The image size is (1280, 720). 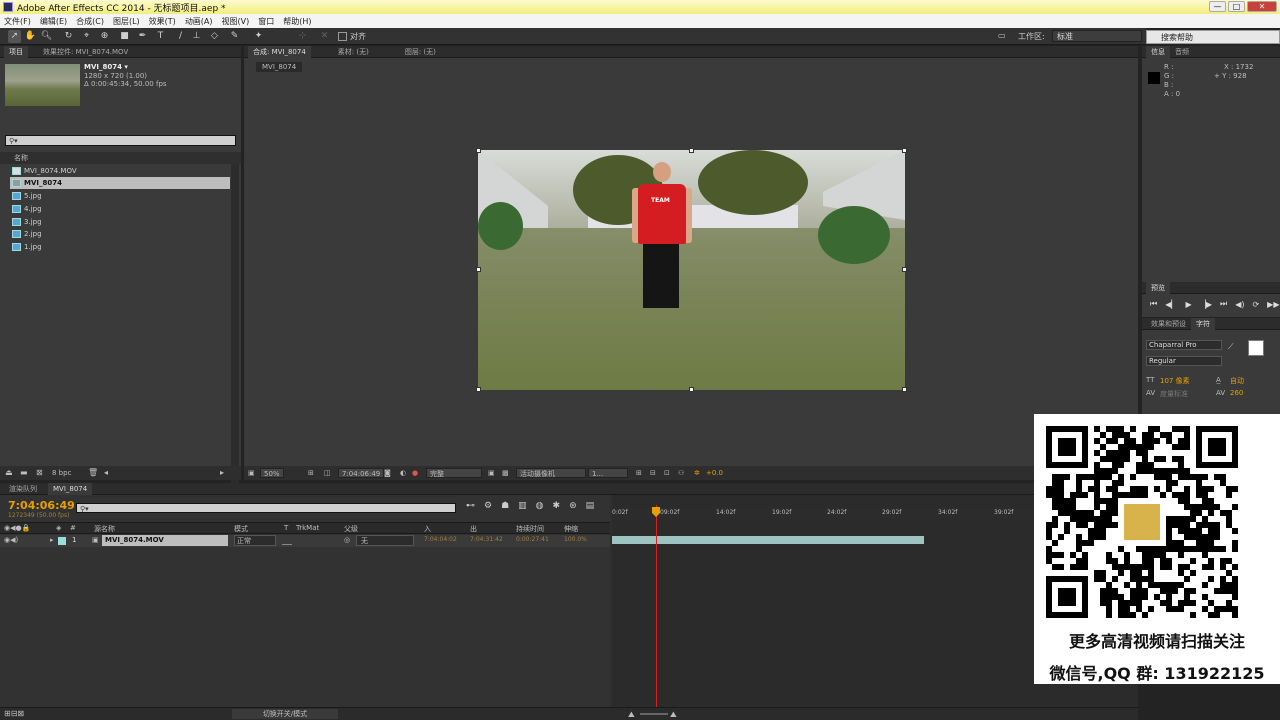 I want to click on play-icon: ▶, so click(x=1189, y=304).